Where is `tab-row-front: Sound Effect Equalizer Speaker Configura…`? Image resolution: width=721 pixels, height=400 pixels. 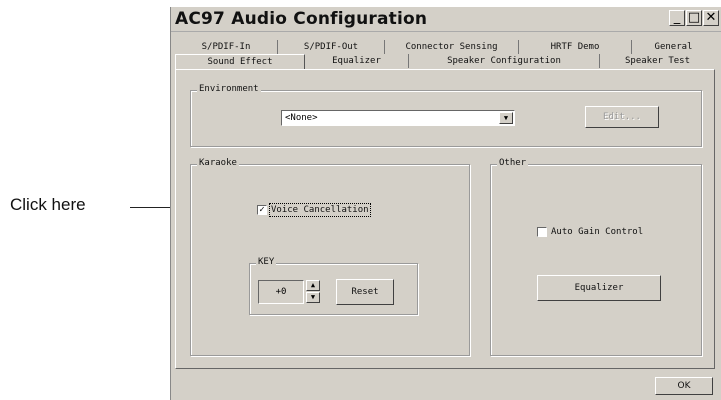
tab-row-front: Sound Effect Equalizer Speaker Configura… is located at coordinates (445, 62).